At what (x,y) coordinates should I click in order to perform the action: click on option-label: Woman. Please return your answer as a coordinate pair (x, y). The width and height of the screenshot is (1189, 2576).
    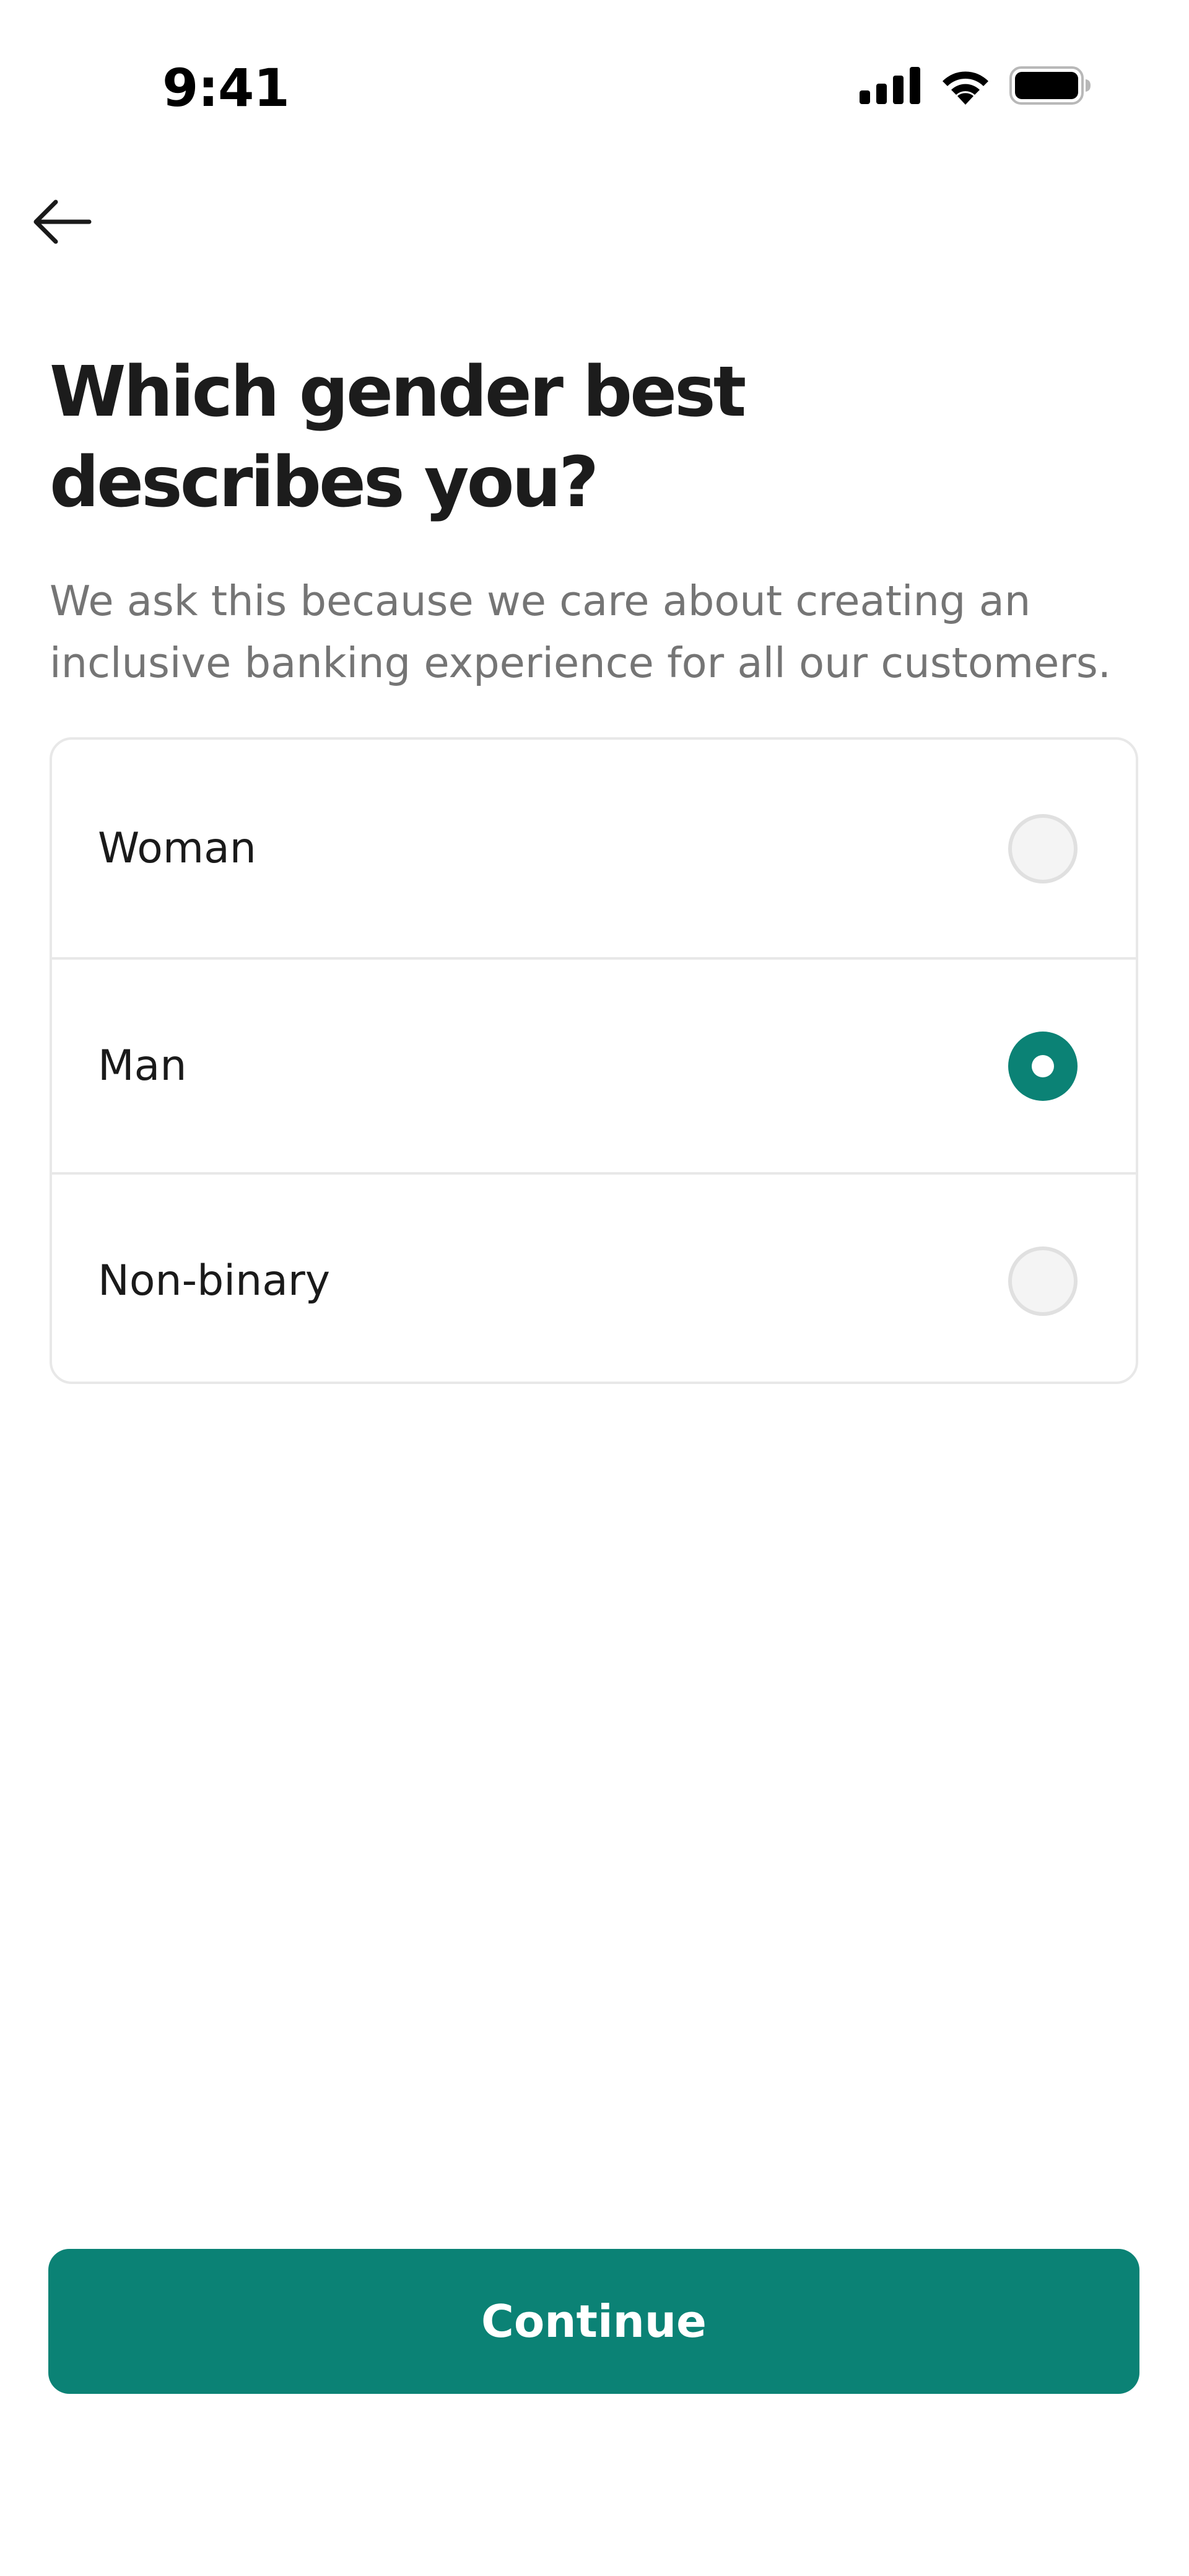
    Looking at the image, I should click on (177, 848).